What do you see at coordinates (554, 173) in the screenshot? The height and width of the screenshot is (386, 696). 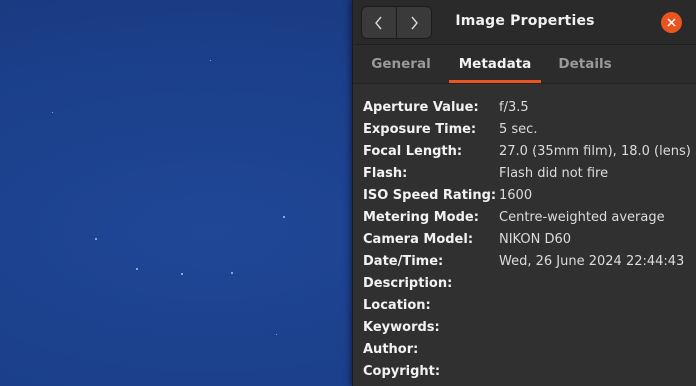 I see `property-value: Flash did not fire` at bounding box center [554, 173].